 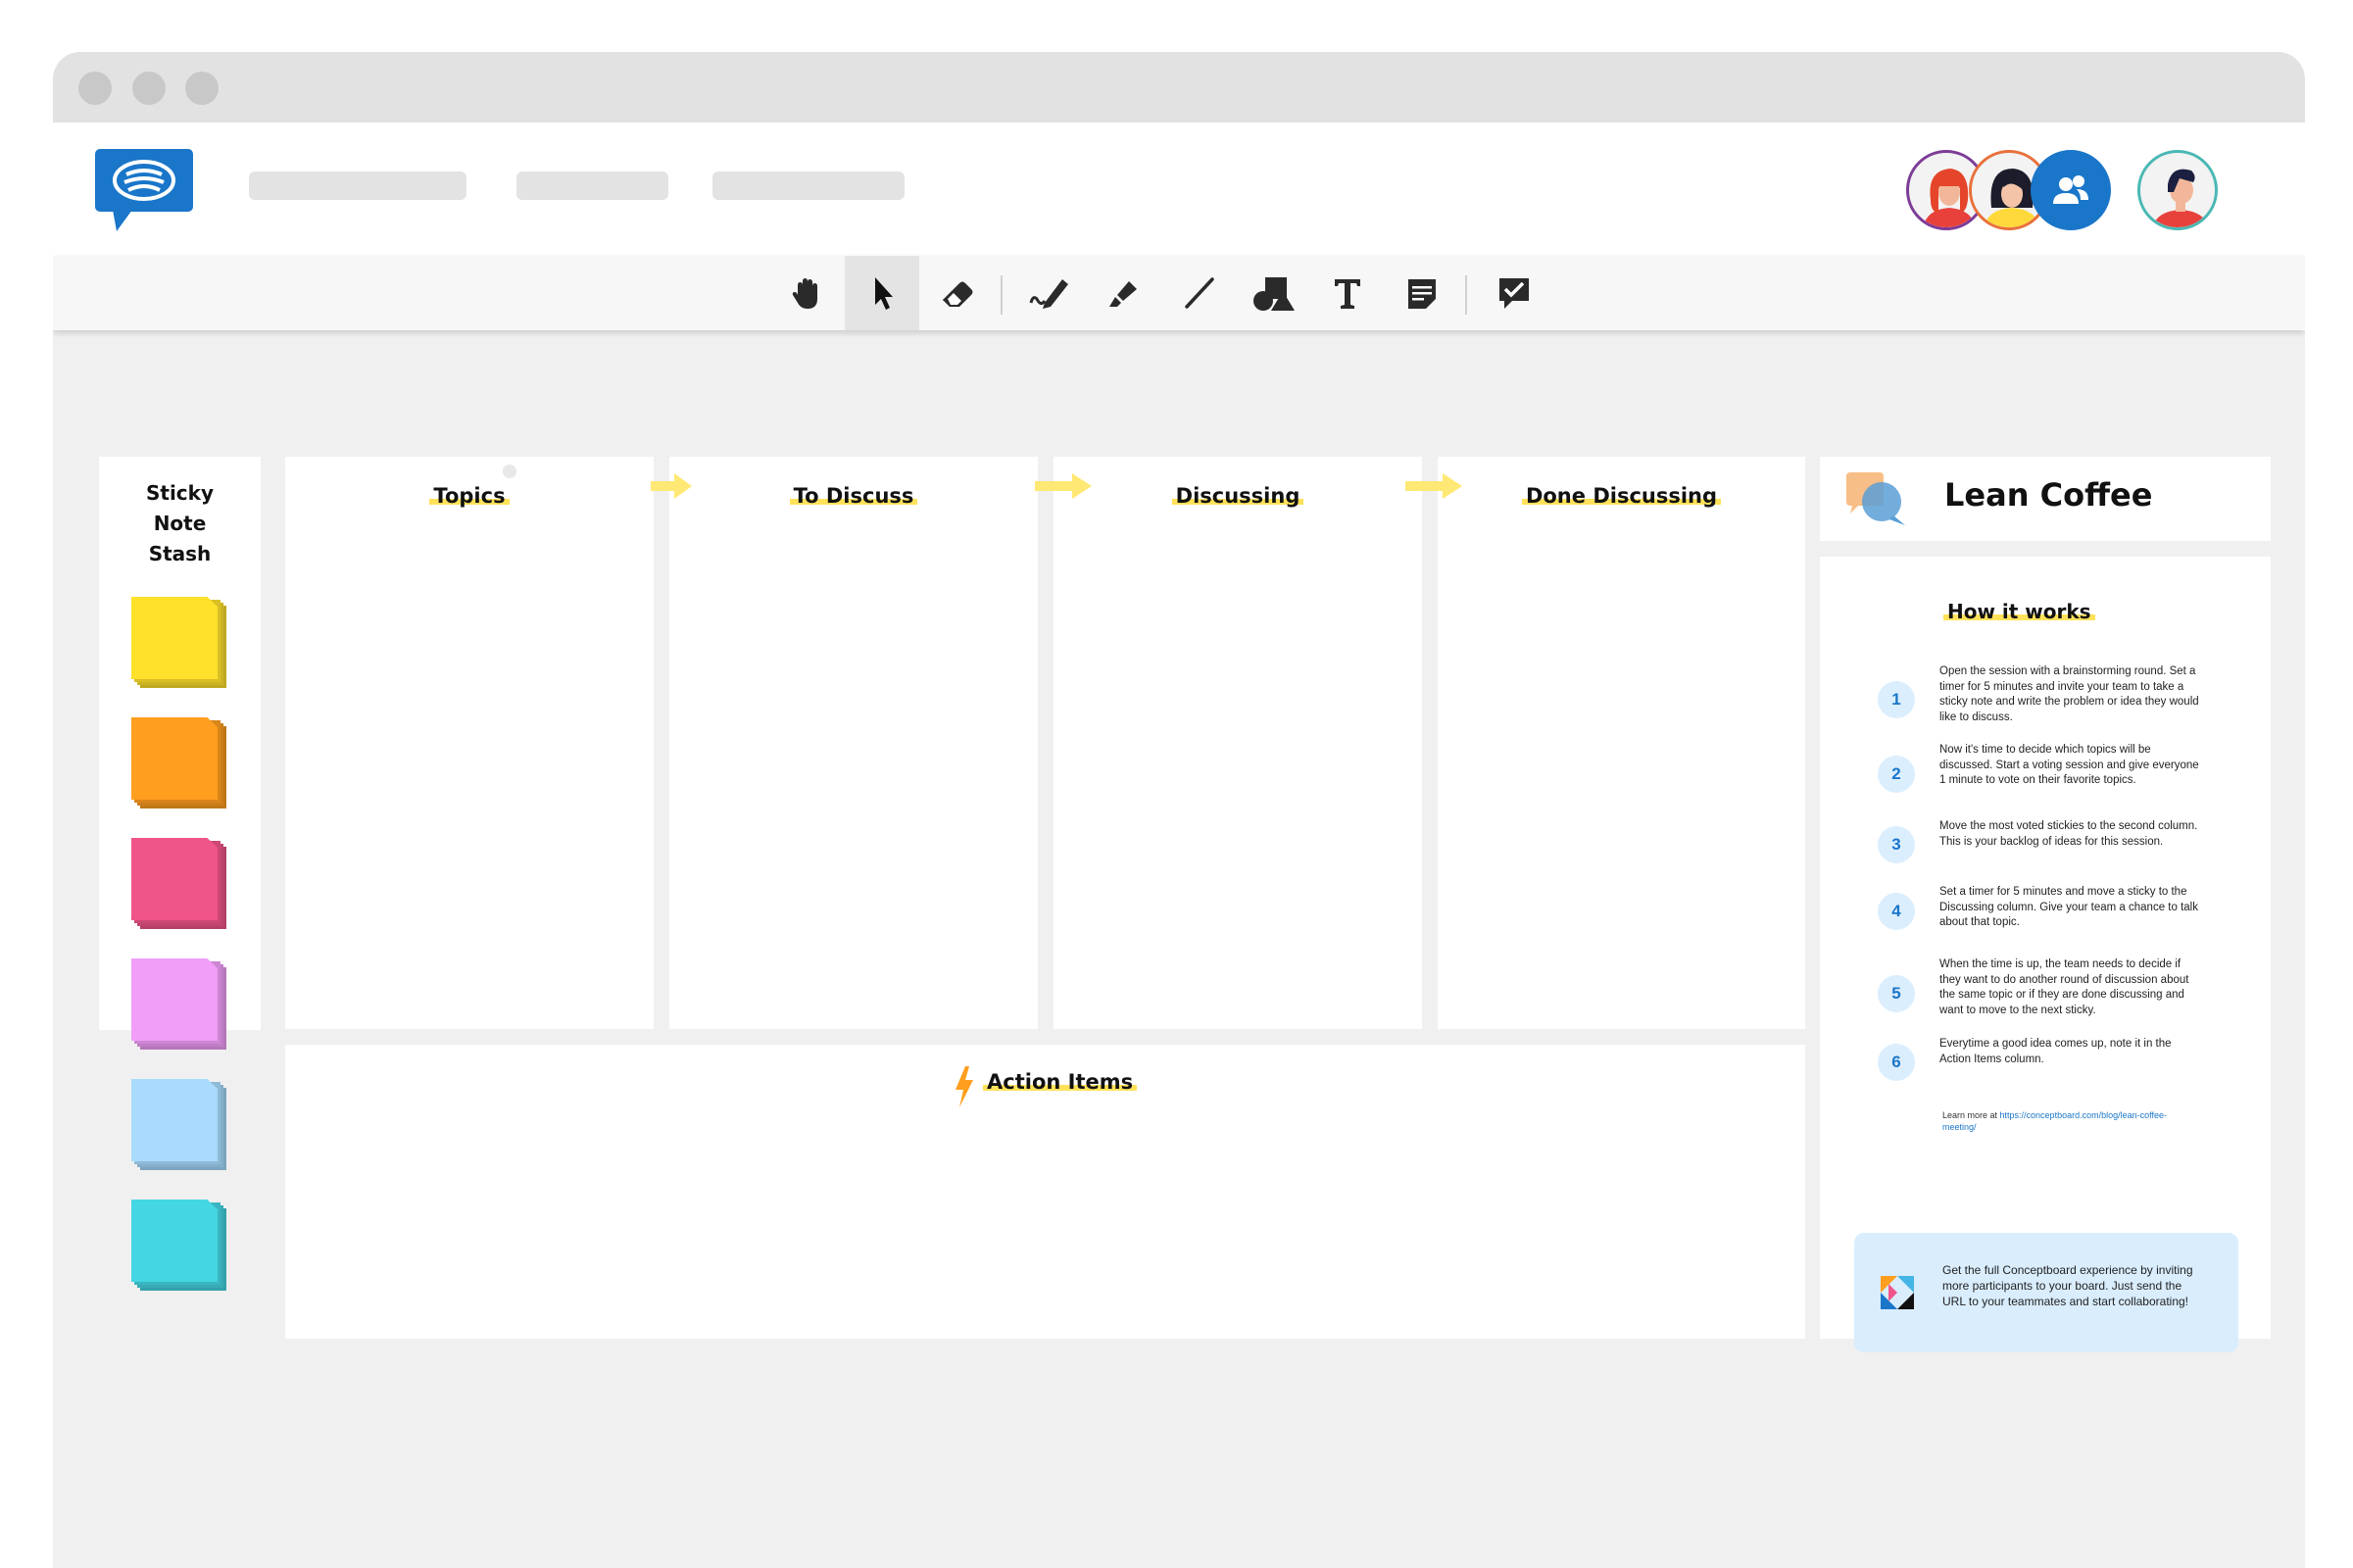 I want to click on pen-icon, so click(x=1048, y=293).